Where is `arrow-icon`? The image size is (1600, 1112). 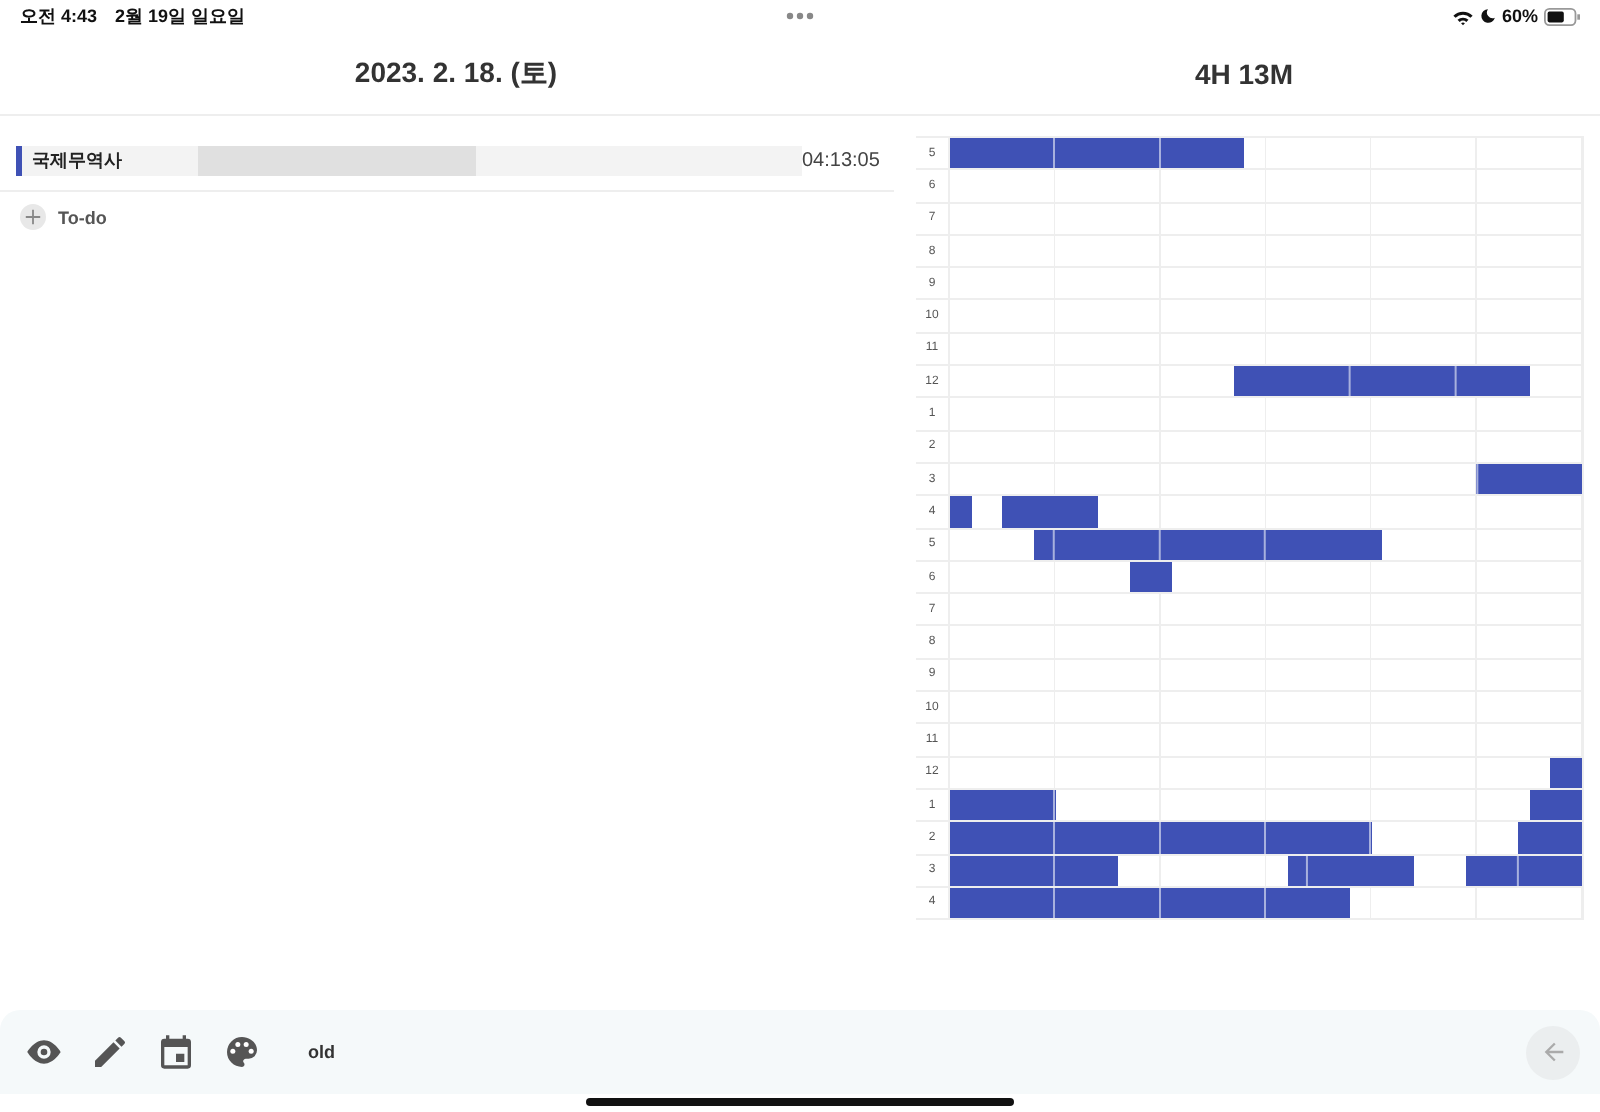
arrow-icon is located at coordinates (1553, 1052).